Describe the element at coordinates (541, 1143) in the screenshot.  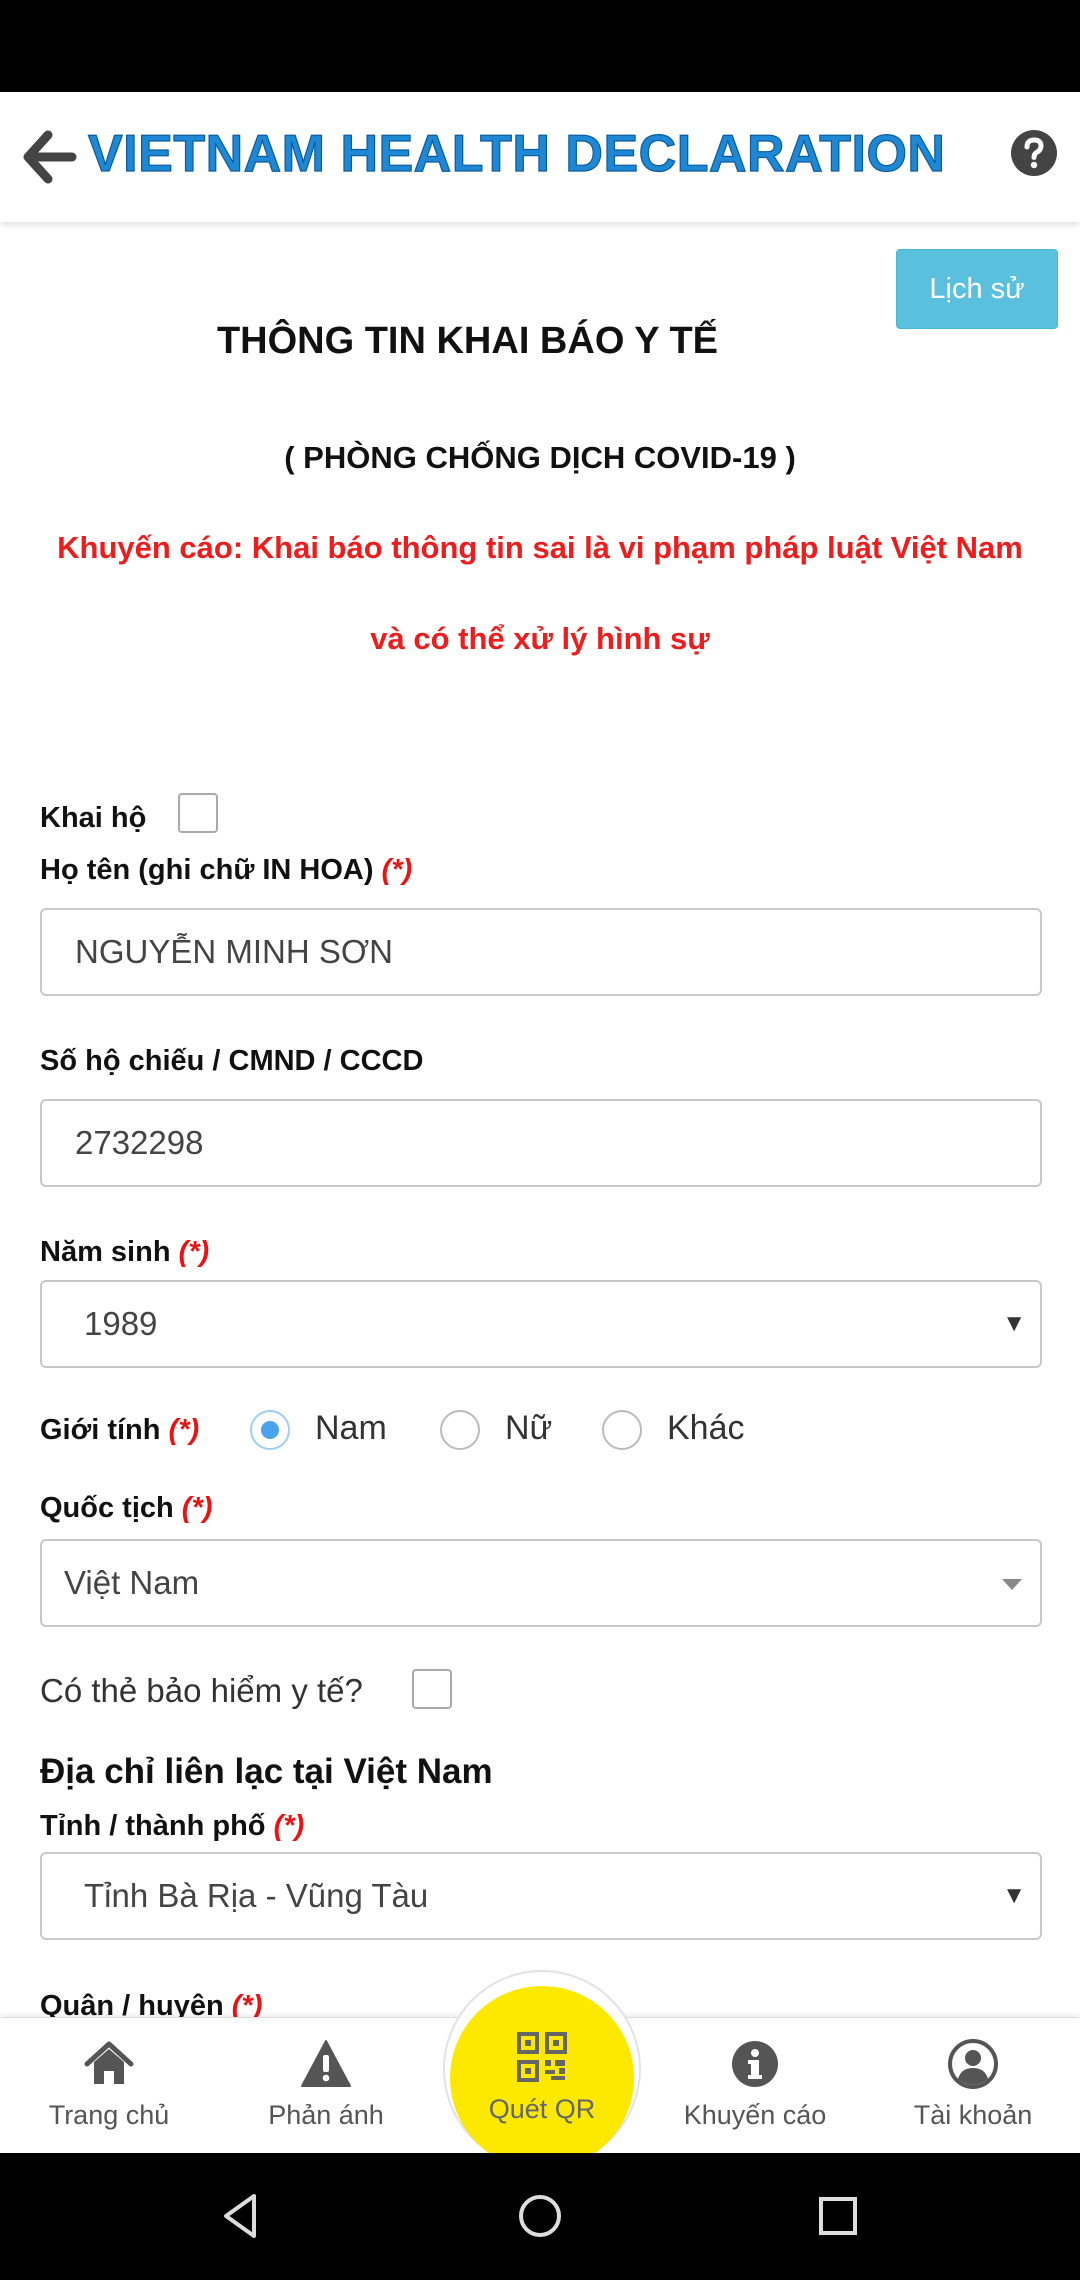
I see `id-number-input: 2732298` at that location.